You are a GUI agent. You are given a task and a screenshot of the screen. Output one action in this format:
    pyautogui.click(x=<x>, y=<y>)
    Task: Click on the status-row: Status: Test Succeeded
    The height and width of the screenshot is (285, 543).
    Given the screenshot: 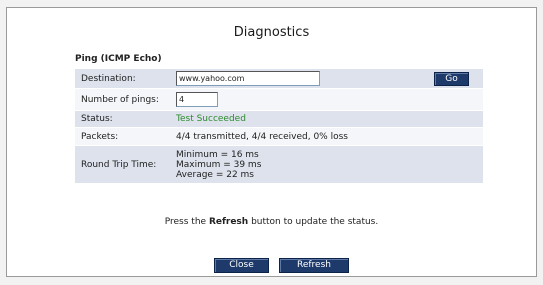 What is the action you would take?
    pyautogui.click(x=279, y=119)
    